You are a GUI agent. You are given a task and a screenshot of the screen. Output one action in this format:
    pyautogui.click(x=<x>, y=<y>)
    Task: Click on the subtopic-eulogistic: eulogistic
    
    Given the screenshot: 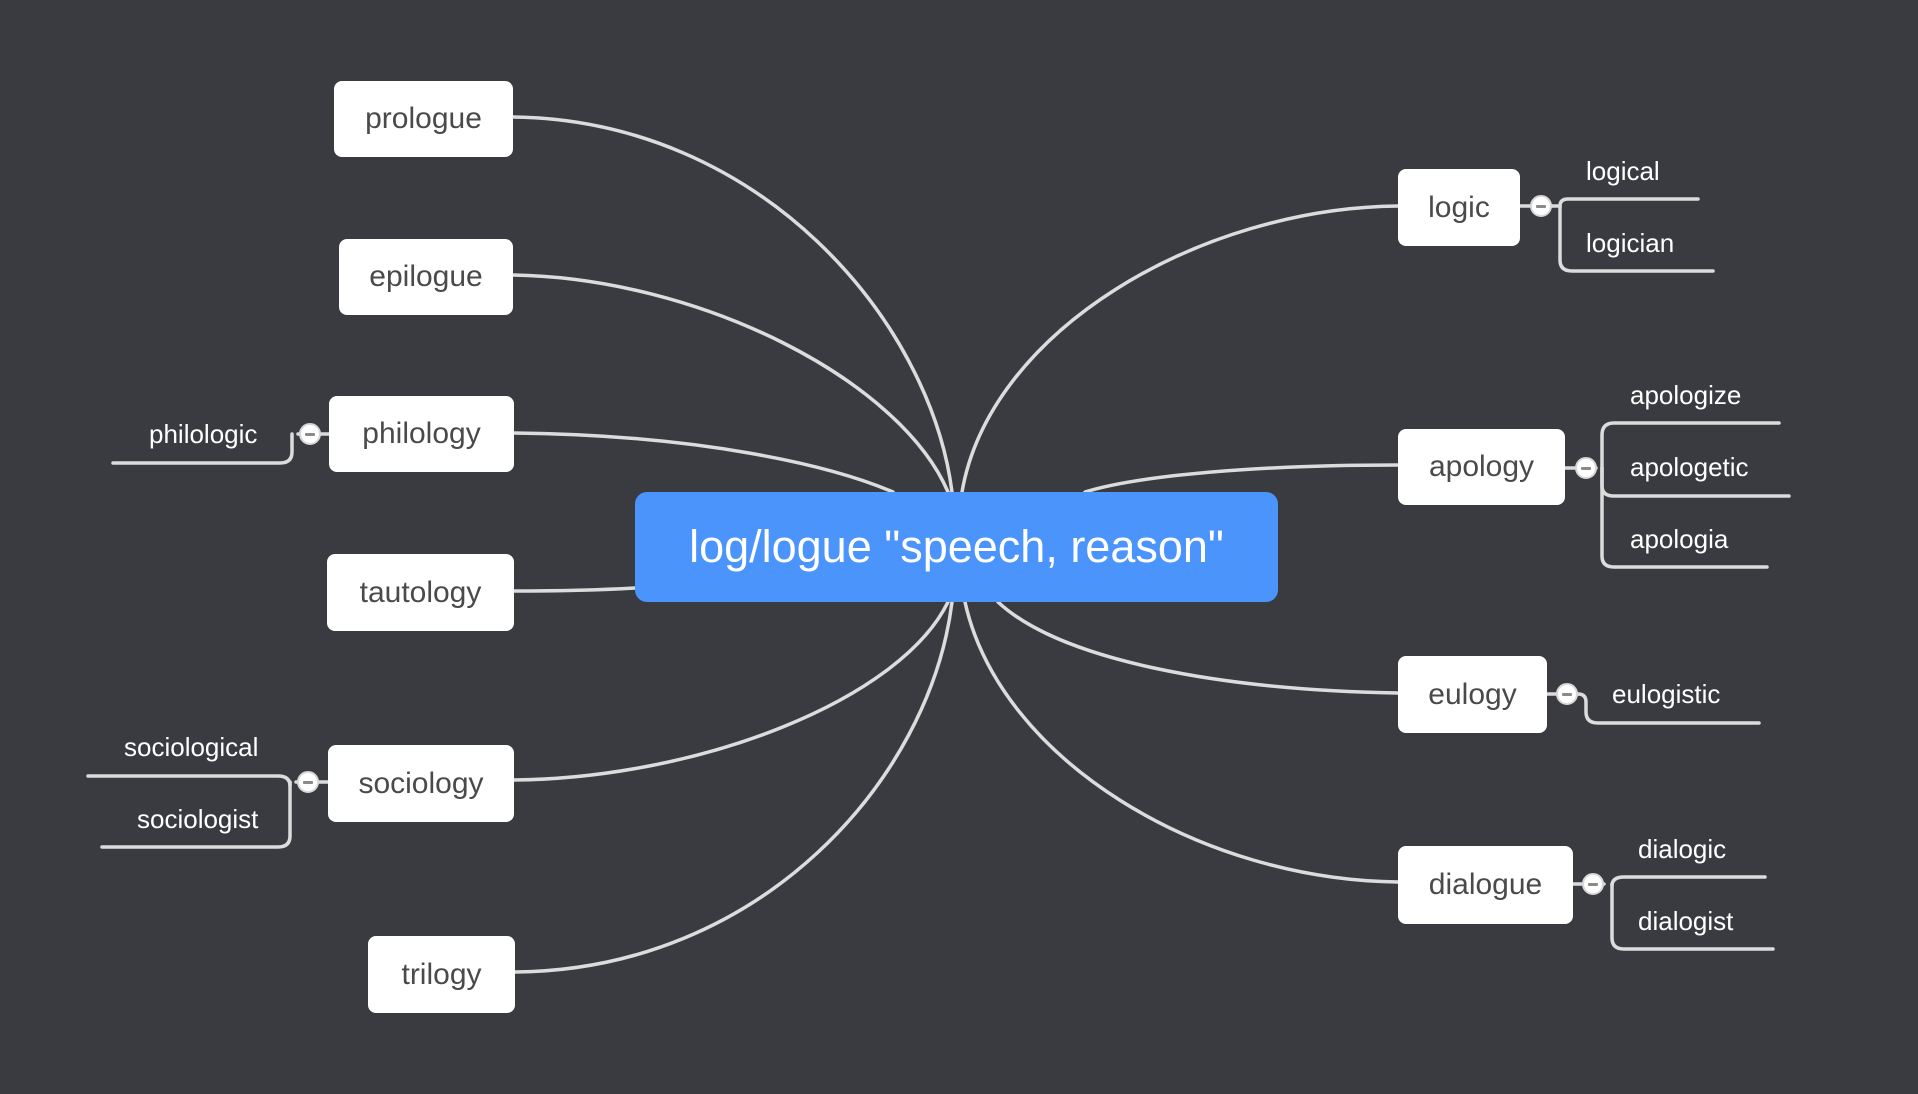 What is the action you would take?
    pyautogui.click(x=1666, y=694)
    